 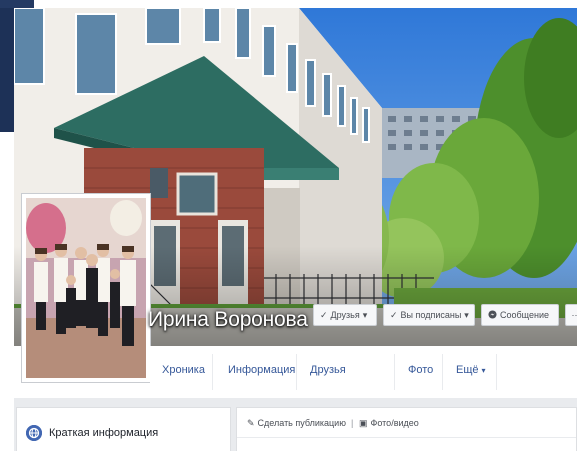 I want to click on photo-video-button: ▣ Фото/видео, so click(x=389, y=423).